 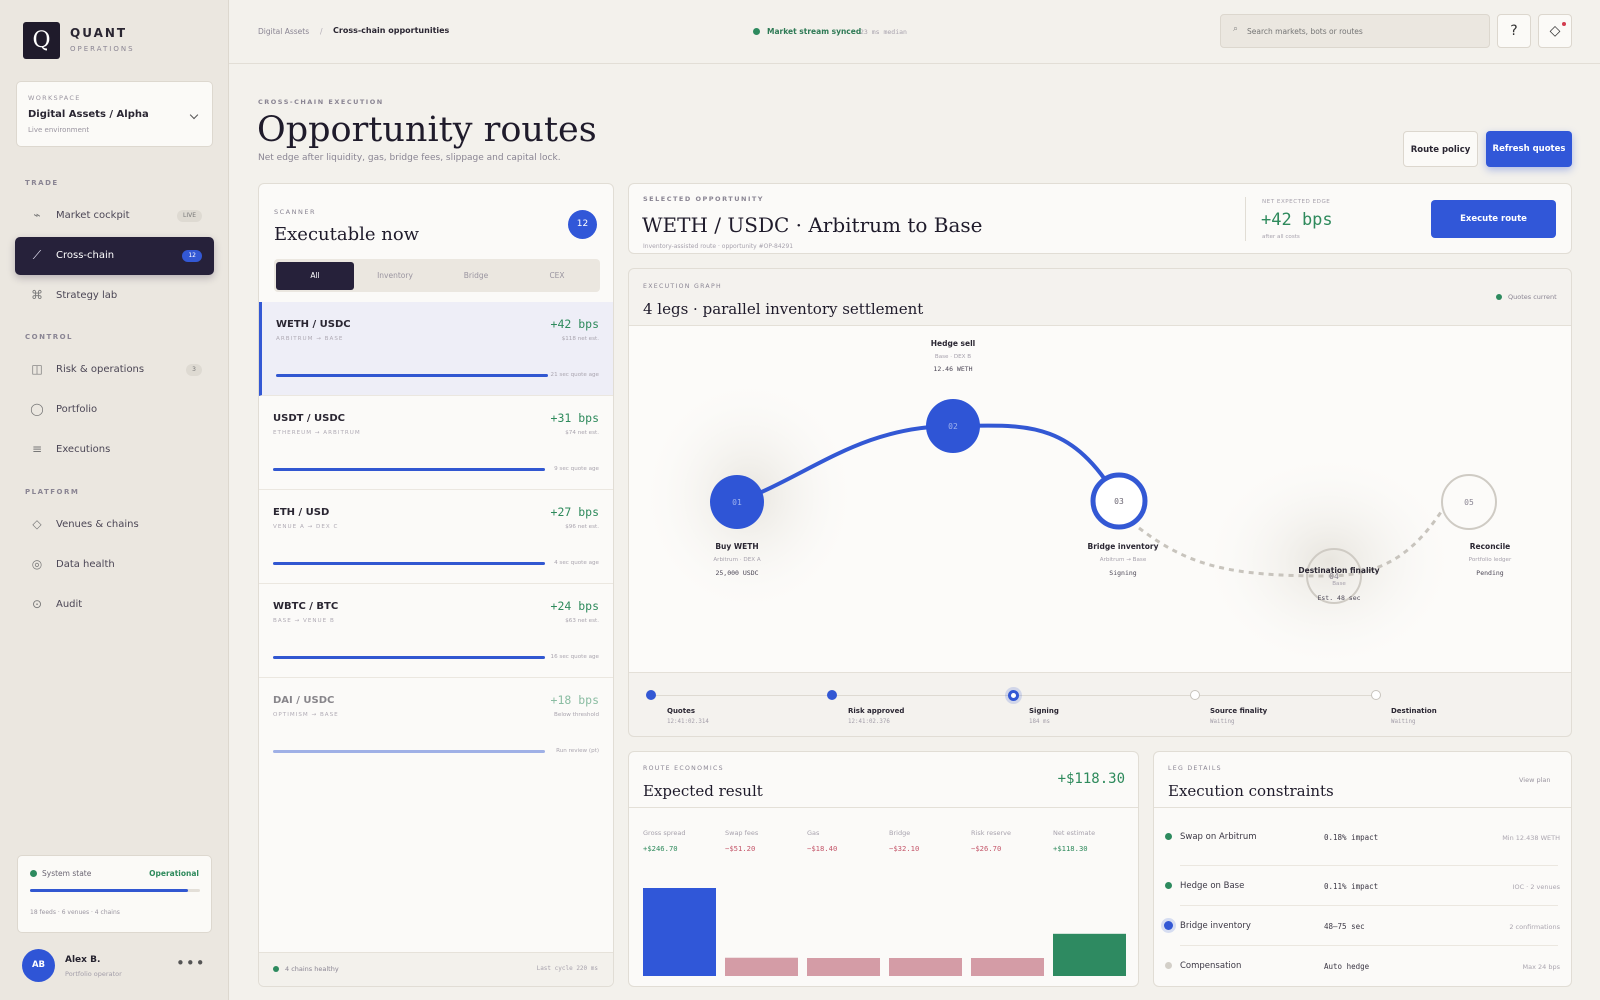 What do you see at coordinates (41, 40) in the screenshot?
I see `brand-logo: Q` at bounding box center [41, 40].